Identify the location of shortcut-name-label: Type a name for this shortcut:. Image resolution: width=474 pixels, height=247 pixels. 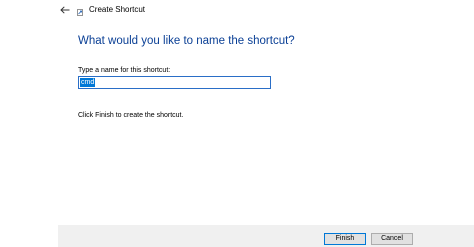
(124, 70).